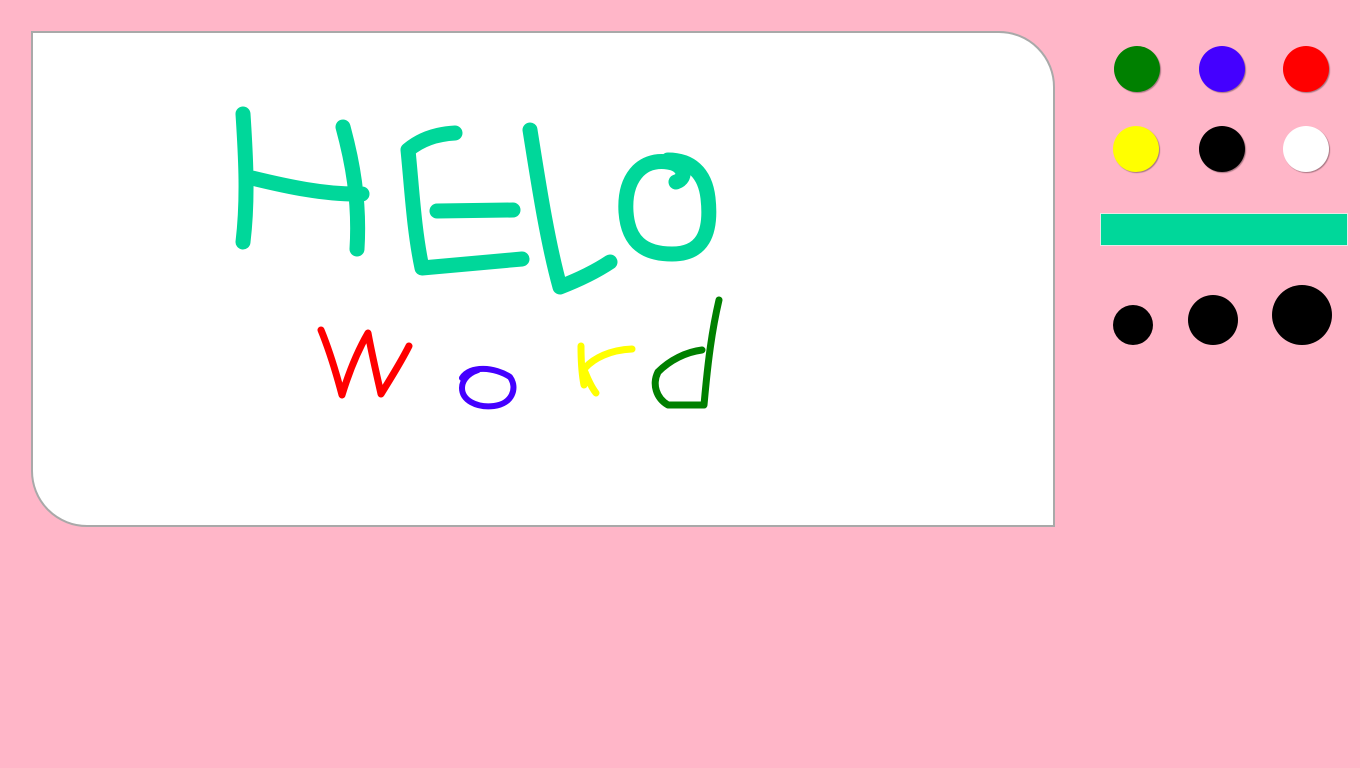  I want to click on stroke-word-helo, so click(476, 200).